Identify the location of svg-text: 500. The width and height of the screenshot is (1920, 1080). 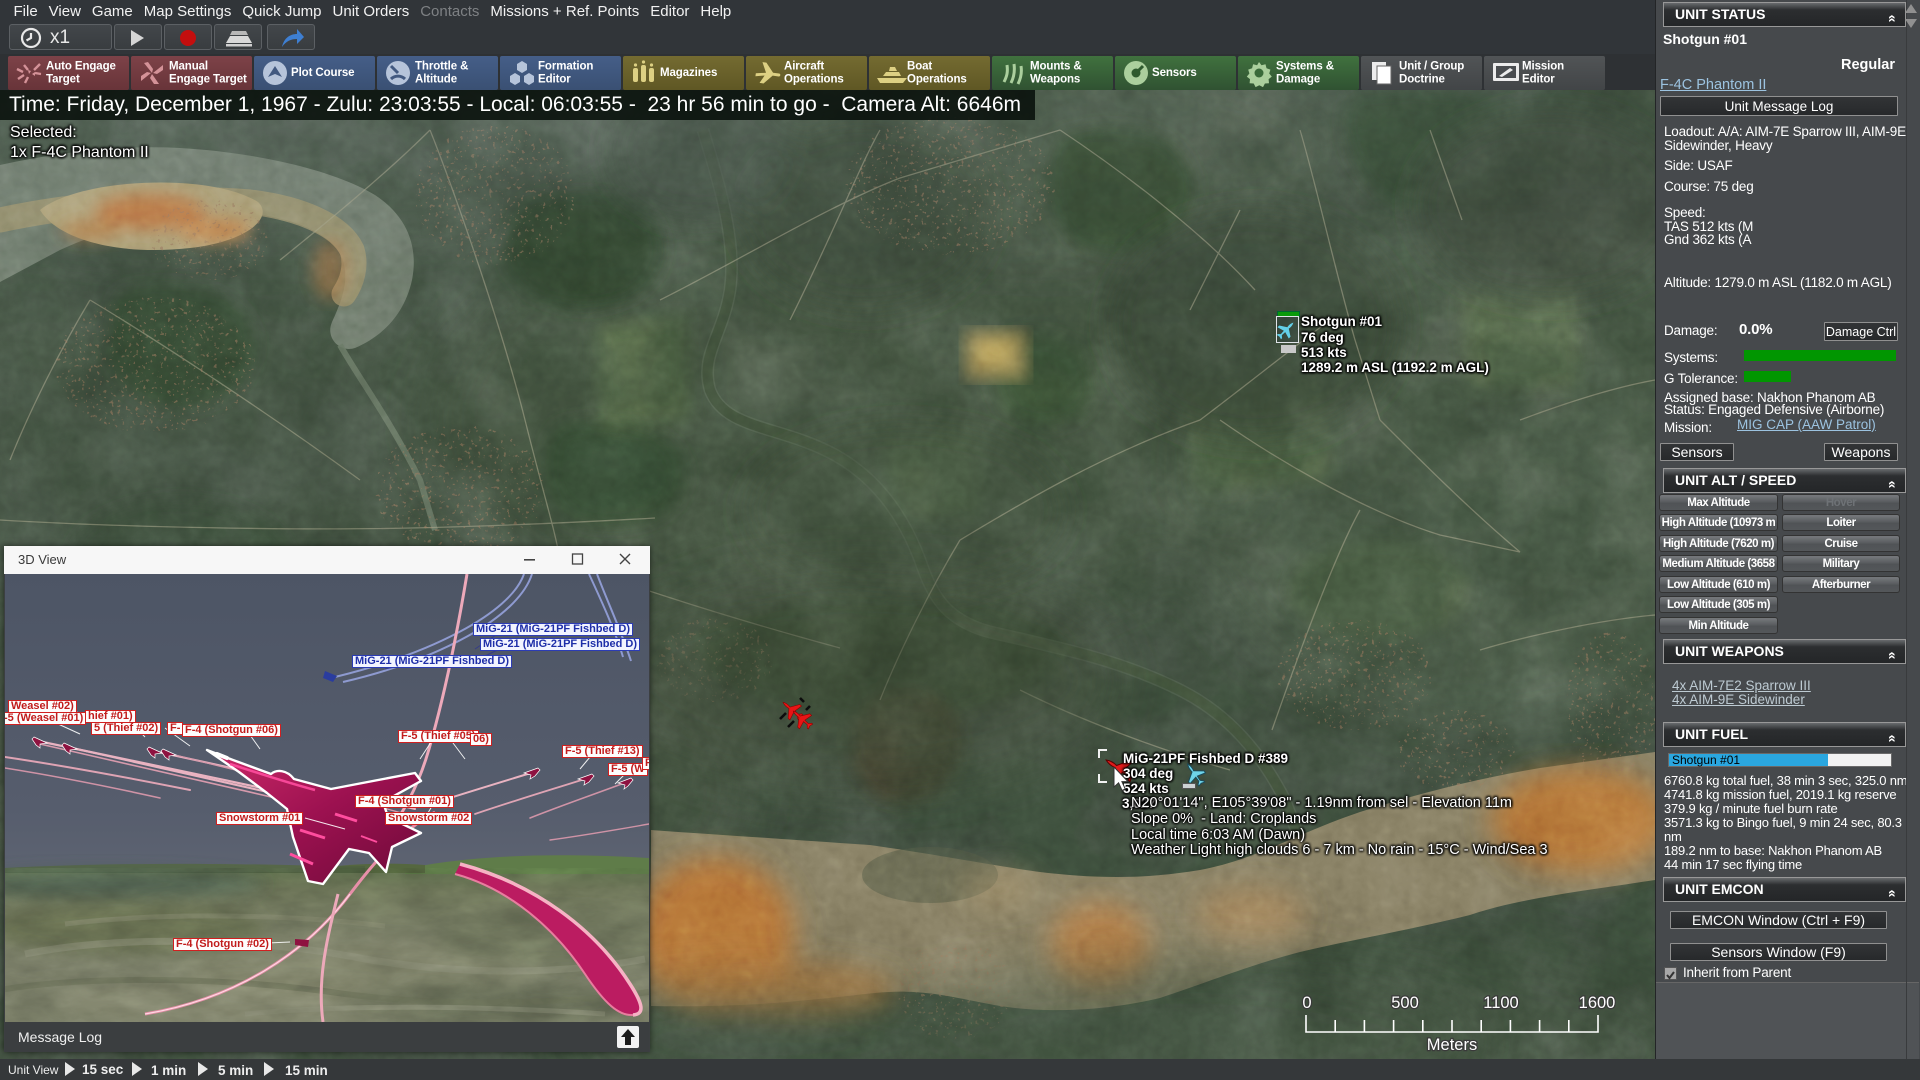
(1405, 1003).